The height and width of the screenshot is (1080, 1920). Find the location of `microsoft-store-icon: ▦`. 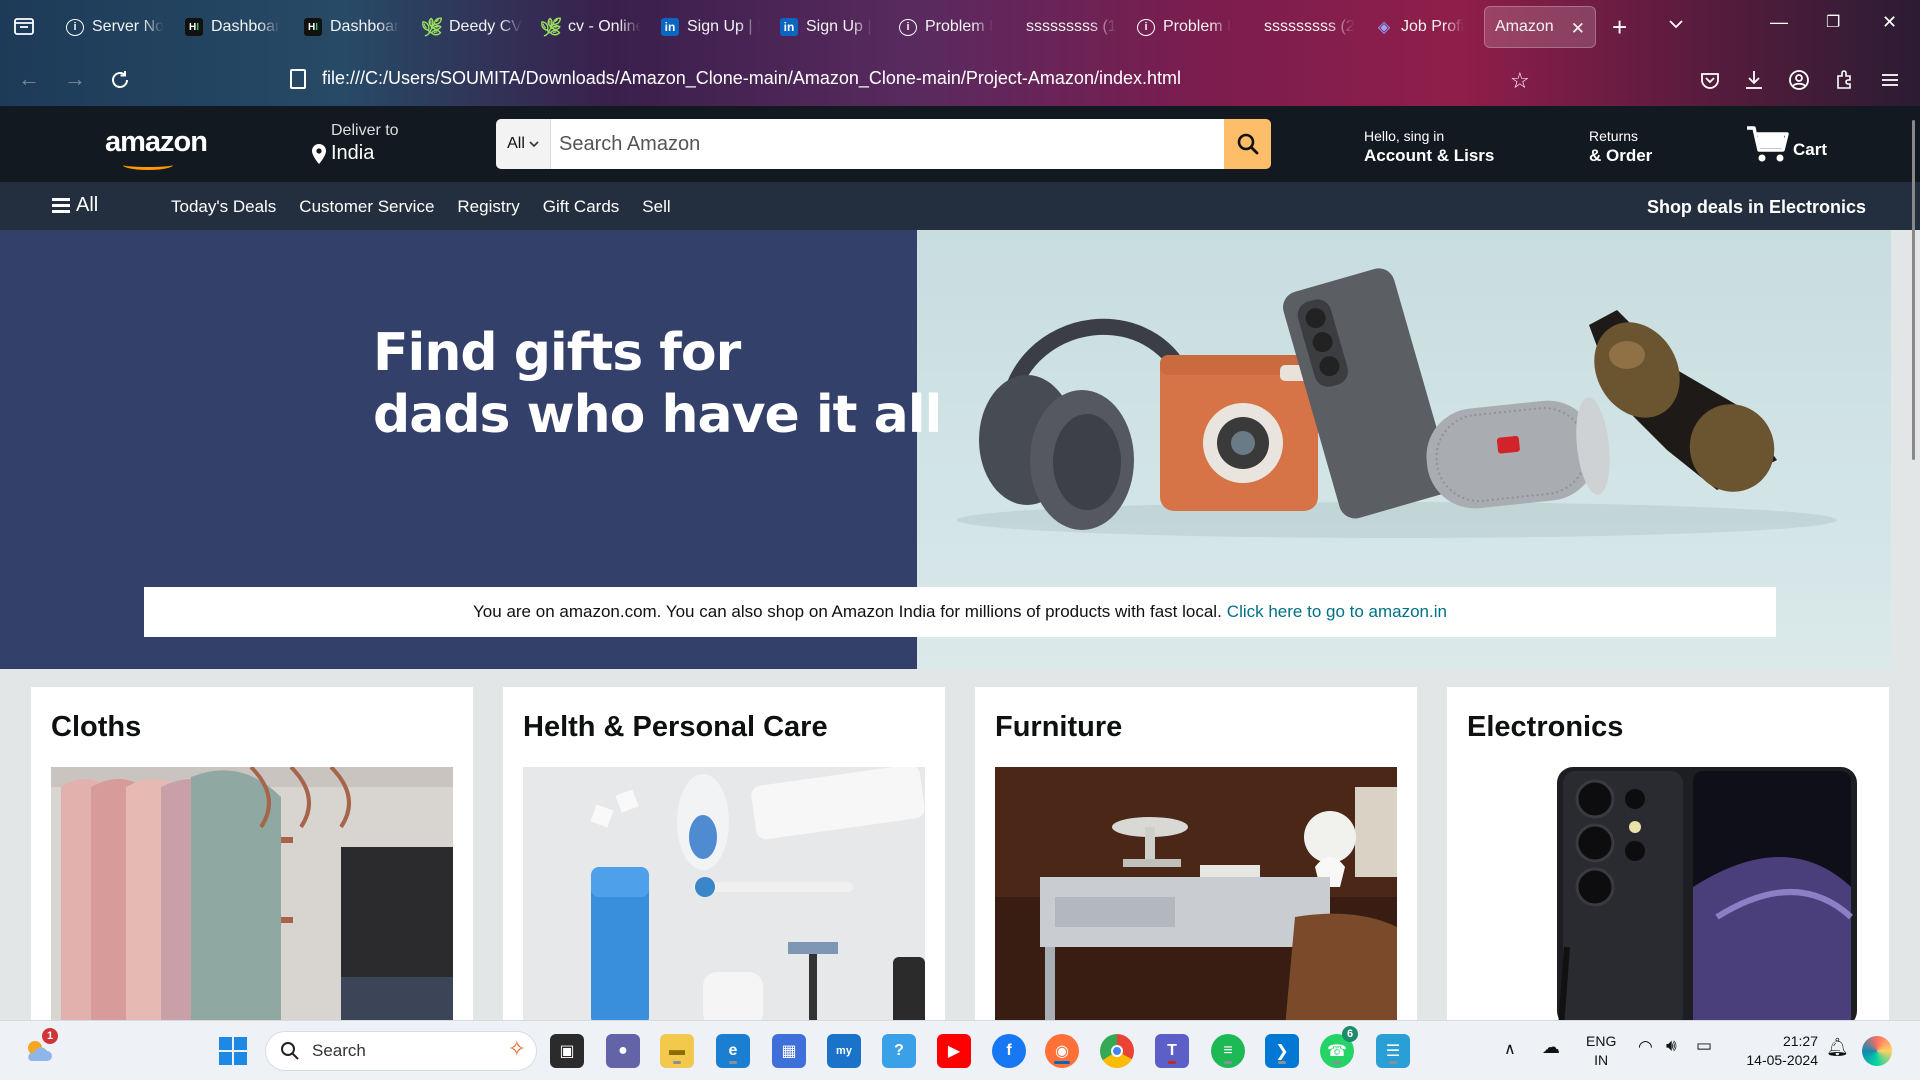

microsoft-store-icon: ▦ is located at coordinates (789, 1051).